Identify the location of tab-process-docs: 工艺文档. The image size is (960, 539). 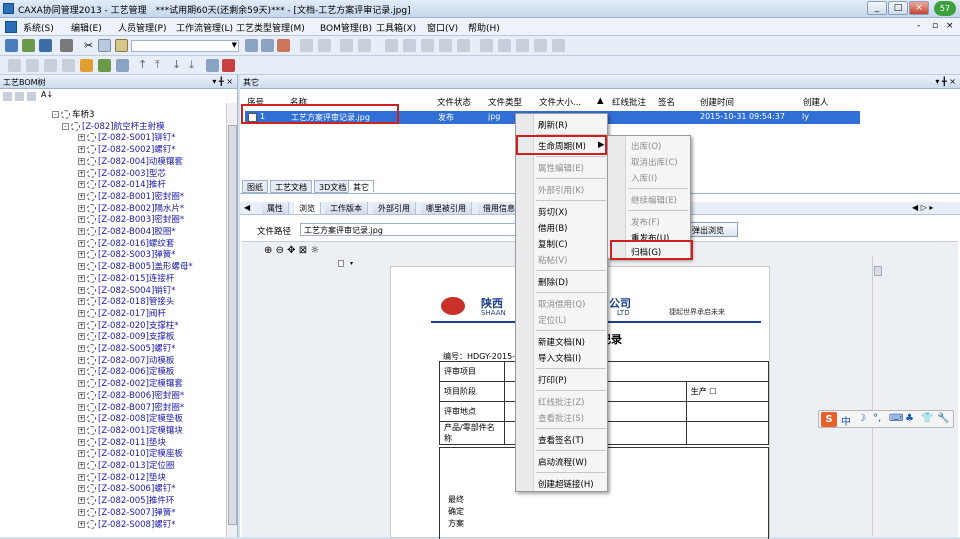
(291, 186).